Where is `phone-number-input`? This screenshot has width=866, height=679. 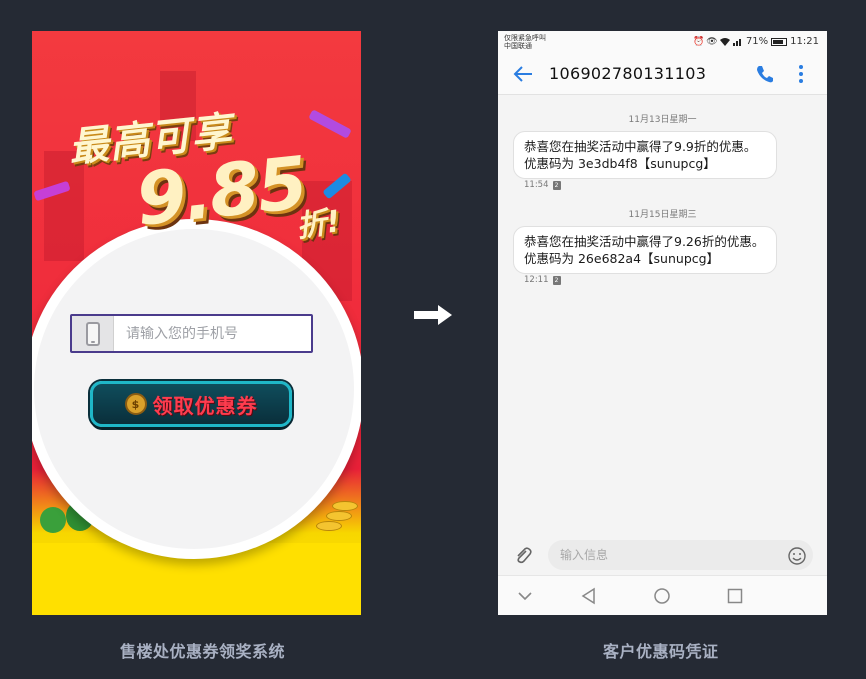 phone-number-input is located at coordinates (212, 333).